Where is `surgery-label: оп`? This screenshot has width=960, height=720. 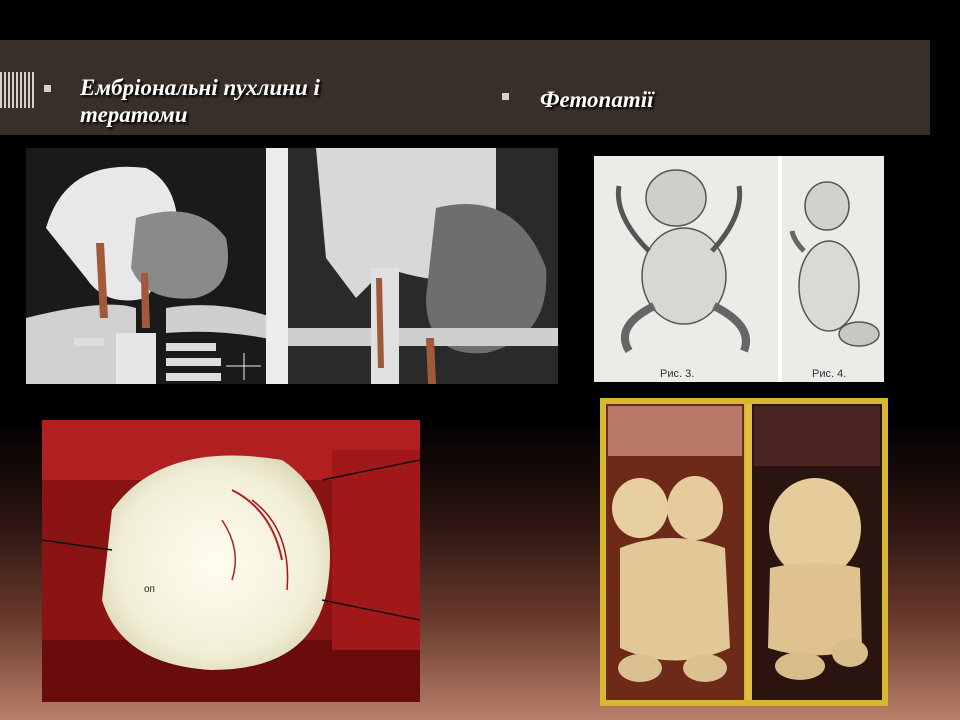 surgery-label: оп is located at coordinates (149, 589).